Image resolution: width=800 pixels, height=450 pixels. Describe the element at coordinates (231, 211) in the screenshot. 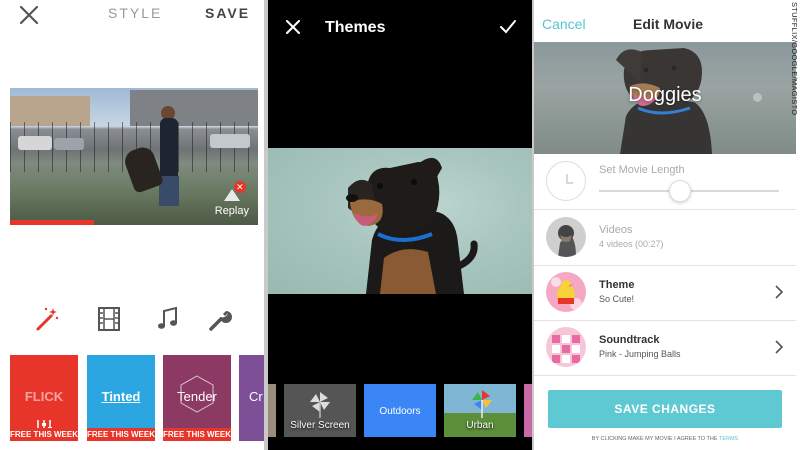

I see `replay-label: Replay` at that location.